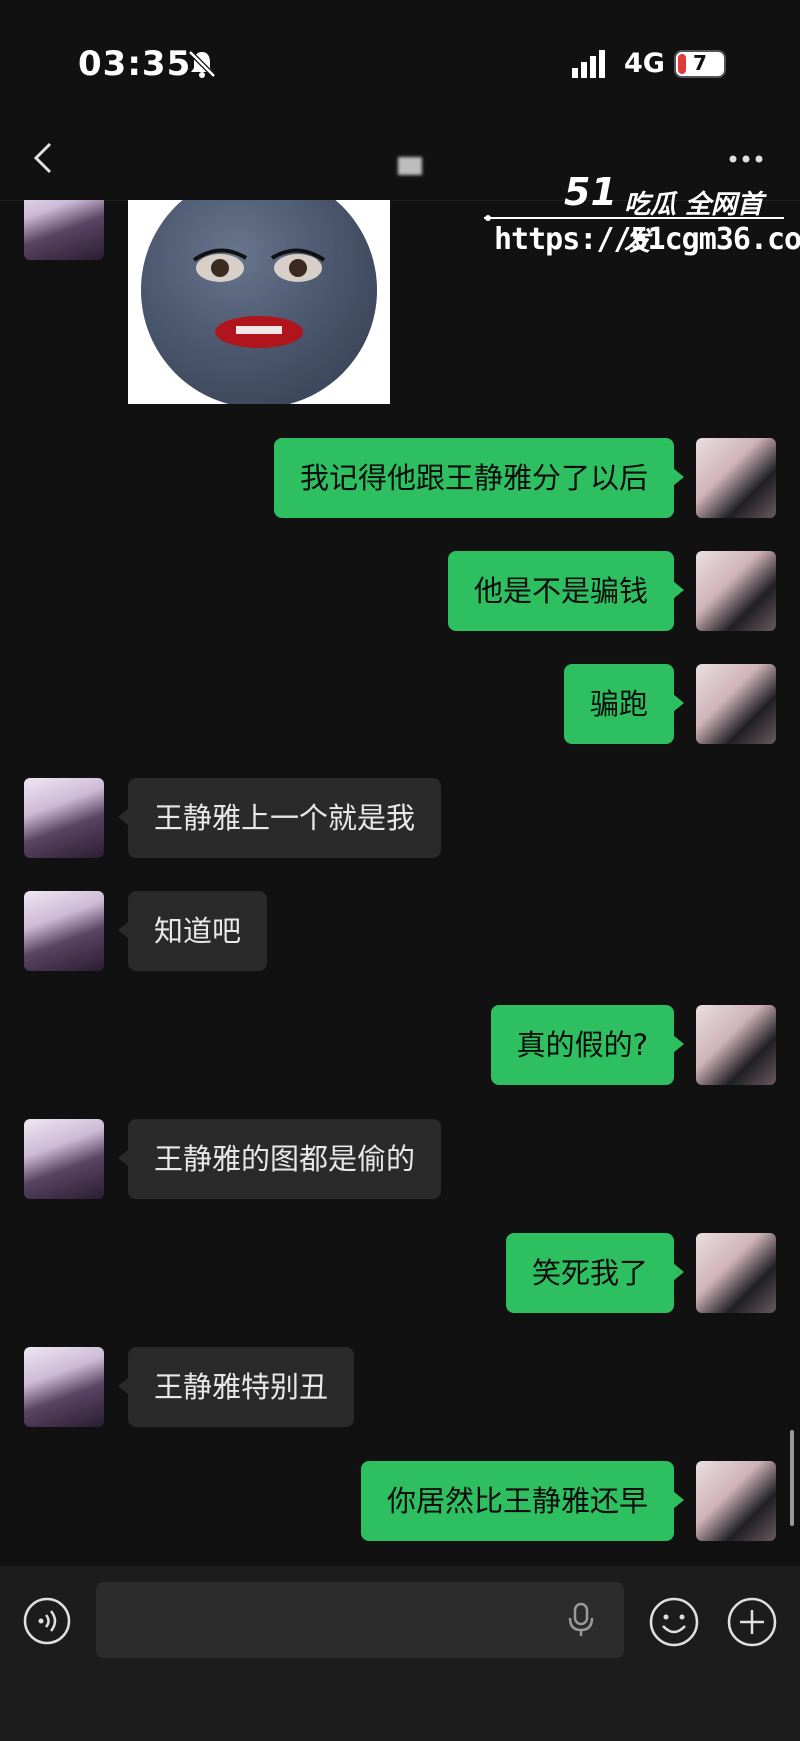 The image size is (800, 1741). What do you see at coordinates (47, 1621) in the screenshot?
I see `voice-wave-icon` at bounding box center [47, 1621].